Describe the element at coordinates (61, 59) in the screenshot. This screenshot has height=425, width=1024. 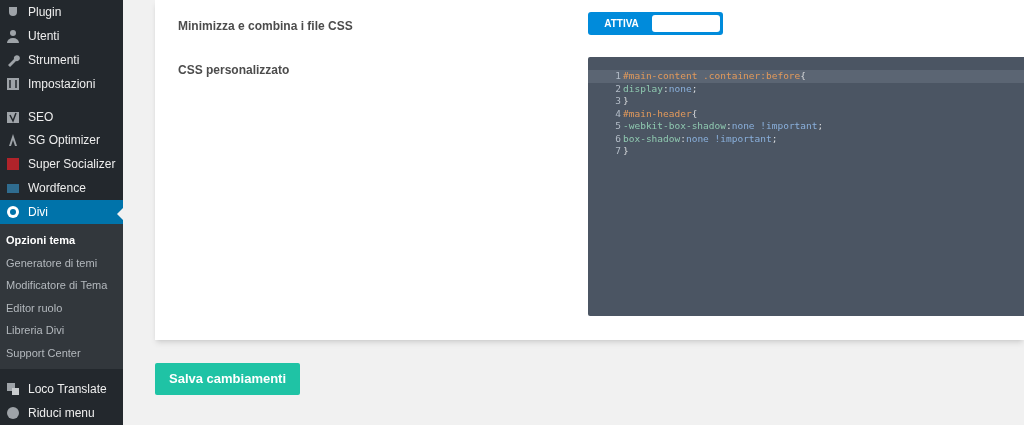
I see `sidebar-item: Strumenti` at that location.